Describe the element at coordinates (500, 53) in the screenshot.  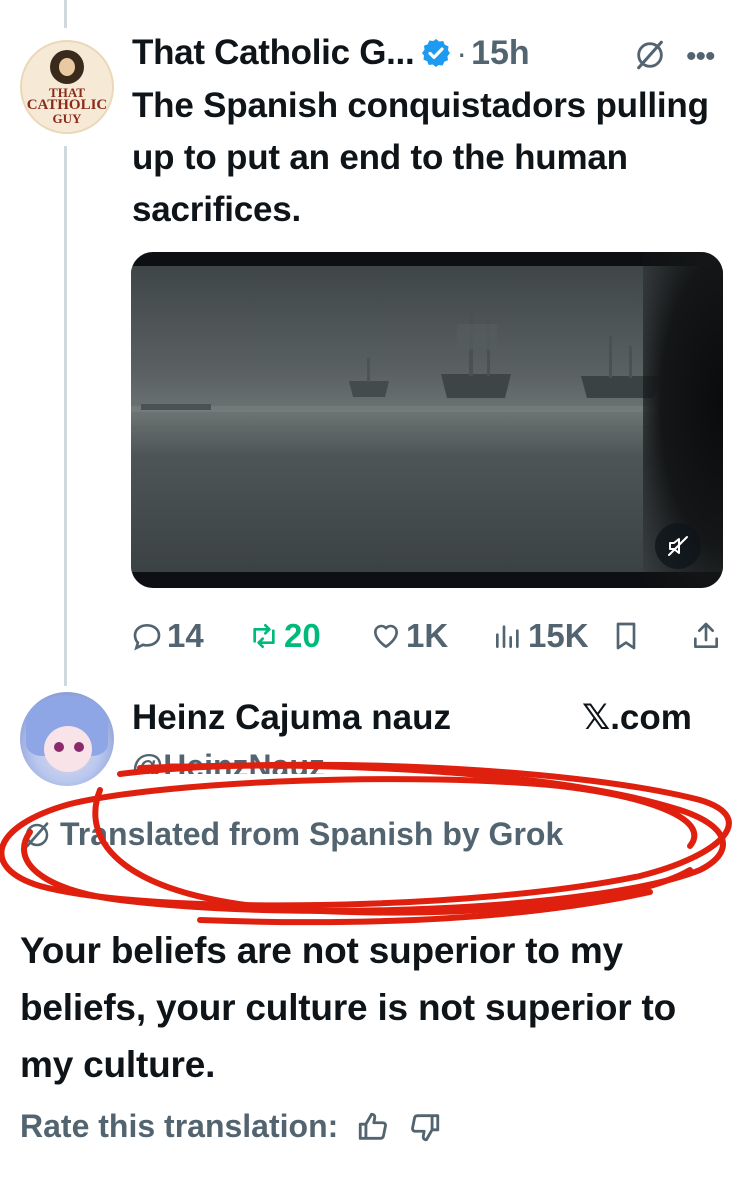
I see `tweet-time: 15h` at that location.